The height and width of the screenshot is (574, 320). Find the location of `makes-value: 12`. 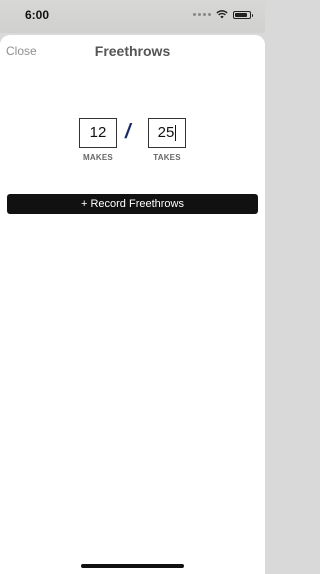

makes-value: 12 is located at coordinates (98, 132).